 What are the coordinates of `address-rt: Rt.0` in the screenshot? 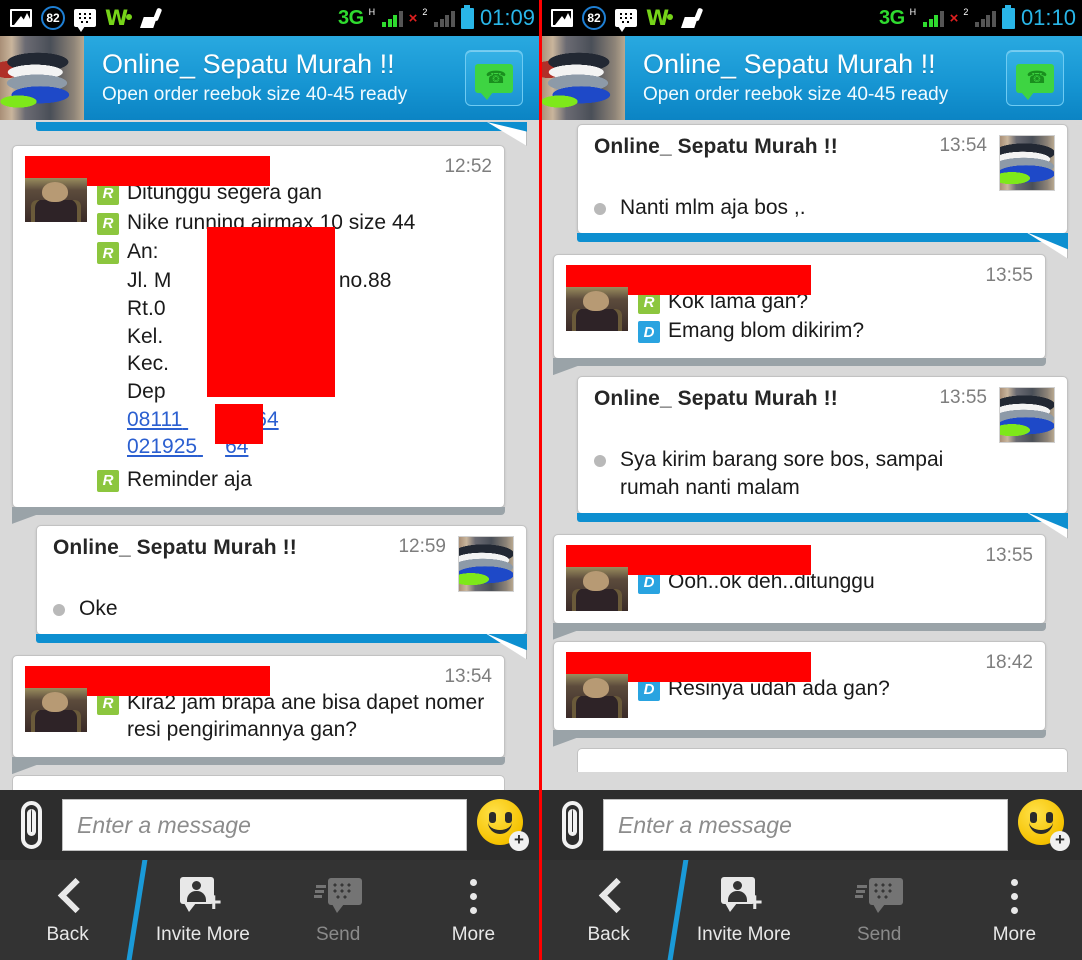 It's located at (146, 308).